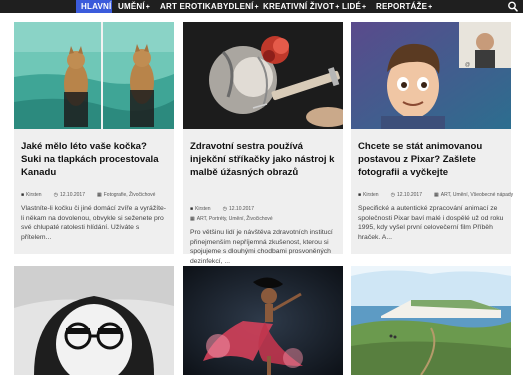 This screenshot has height=375, width=523. Describe the element at coordinates (299, 6) in the screenshot. I see `nav-label: KREATIVNÍ ŽIVOT` at that location.